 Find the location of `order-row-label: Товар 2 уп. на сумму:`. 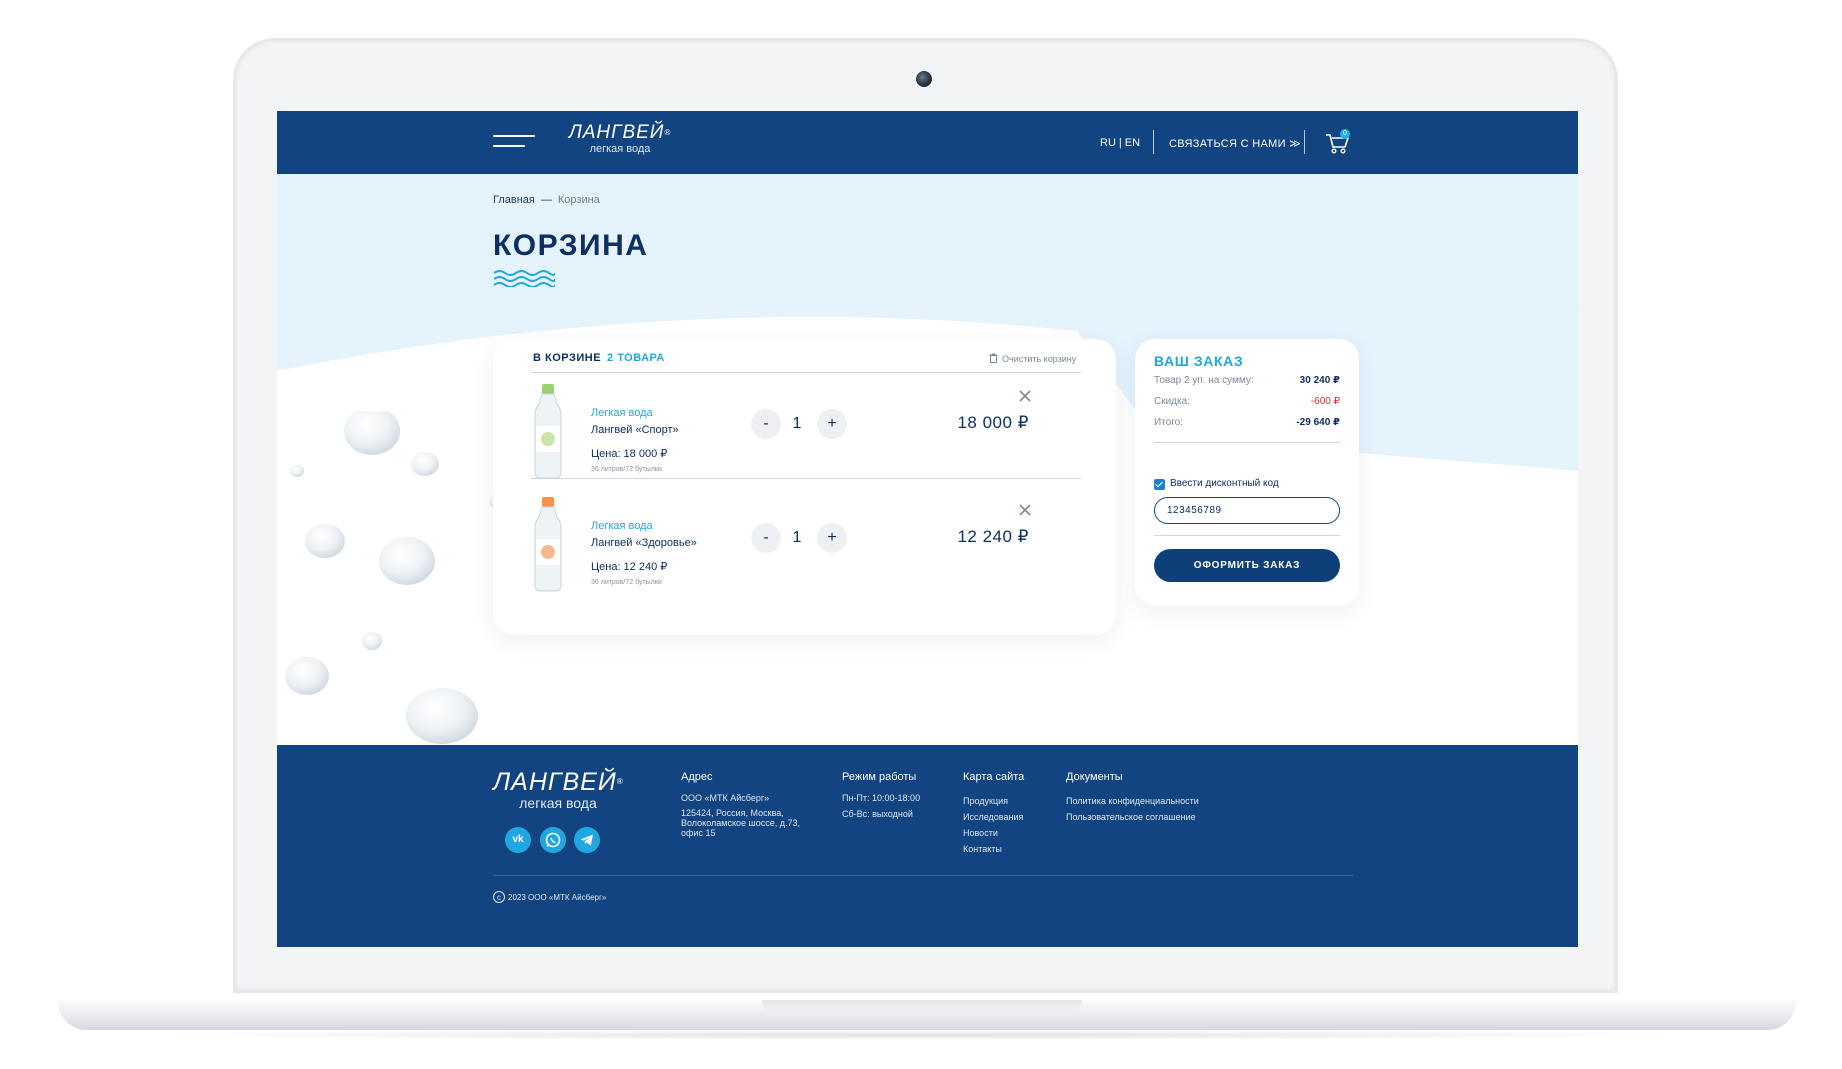

order-row-label: Товар 2 уп. на сумму: is located at coordinates (1204, 380).